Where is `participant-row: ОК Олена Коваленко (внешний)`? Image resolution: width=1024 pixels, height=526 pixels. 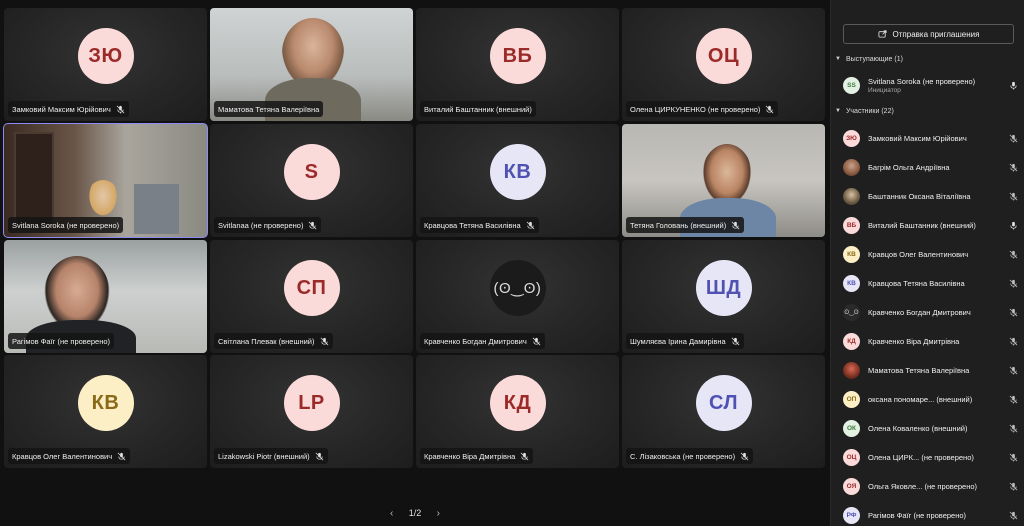
participant-row: ОК Олена Коваленко (внешний) is located at coordinates (931, 428).